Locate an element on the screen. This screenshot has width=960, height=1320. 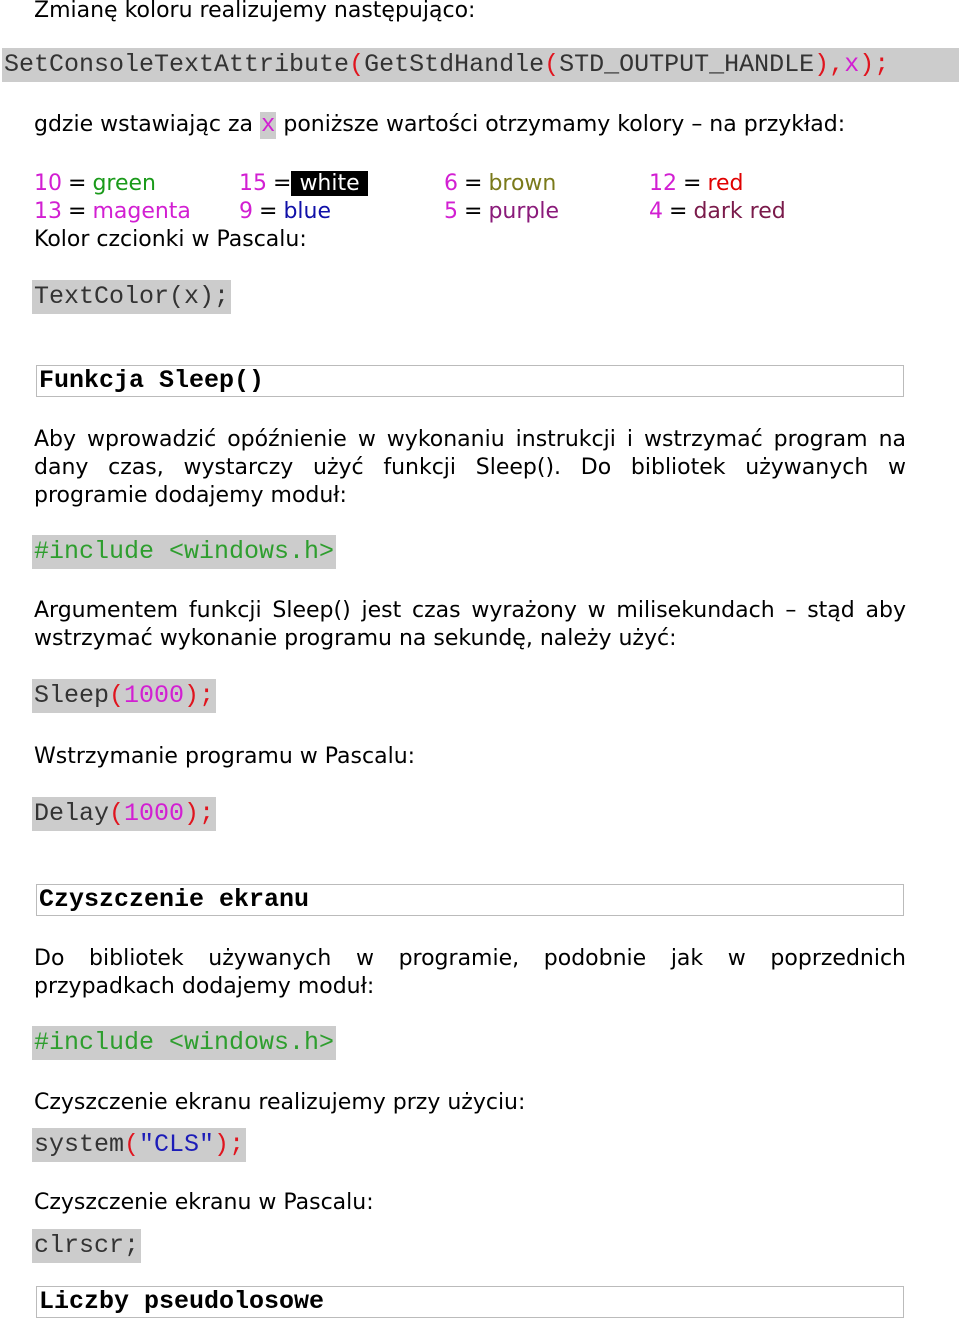
color-entry: 4 = dark red is located at coordinates (717, 212).